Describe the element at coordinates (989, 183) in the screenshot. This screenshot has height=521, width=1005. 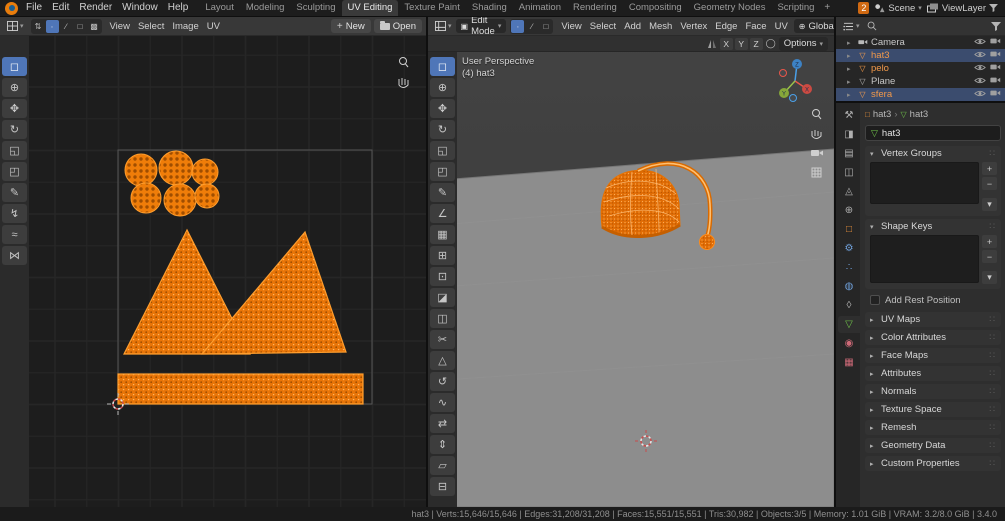
I see `remove-vertex-group-button: −` at that location.